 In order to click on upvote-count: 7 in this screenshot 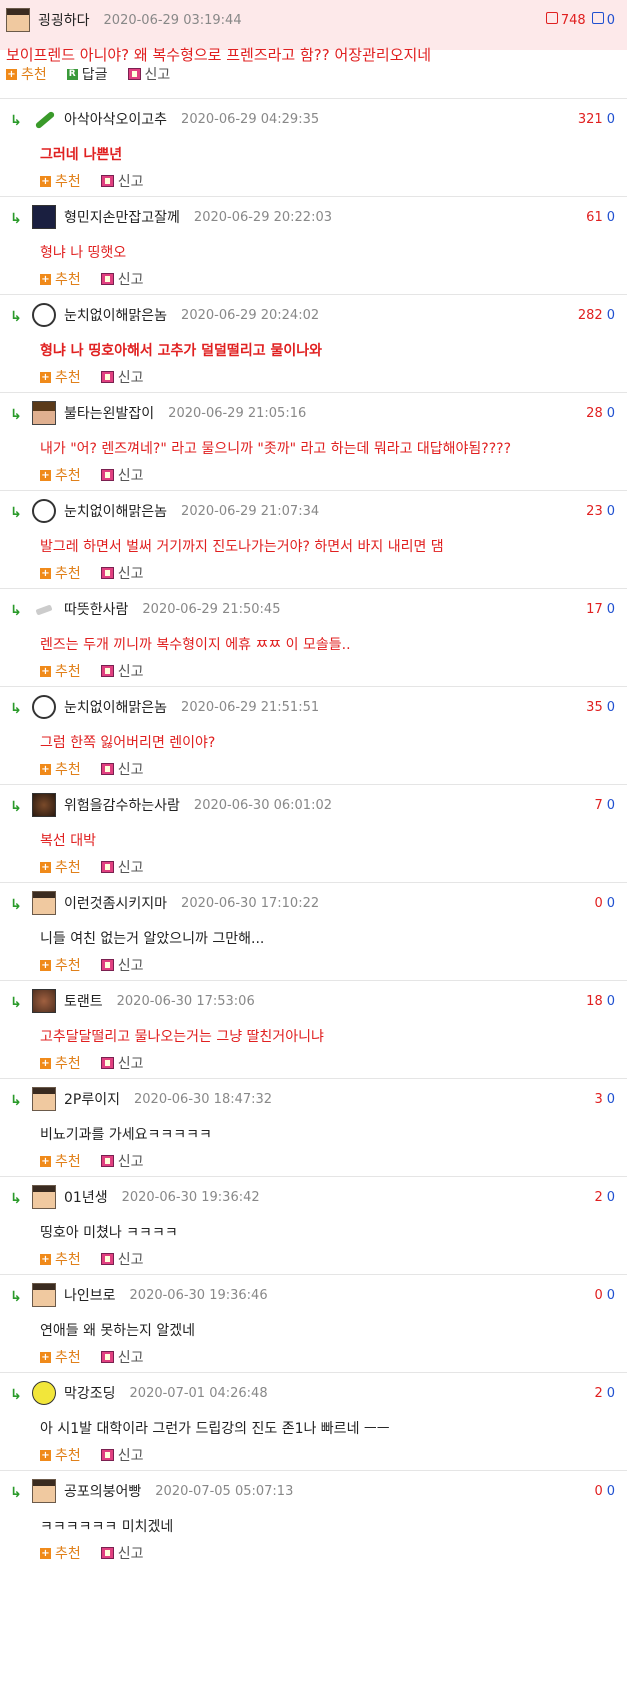, I will do `click(598, 805)`.